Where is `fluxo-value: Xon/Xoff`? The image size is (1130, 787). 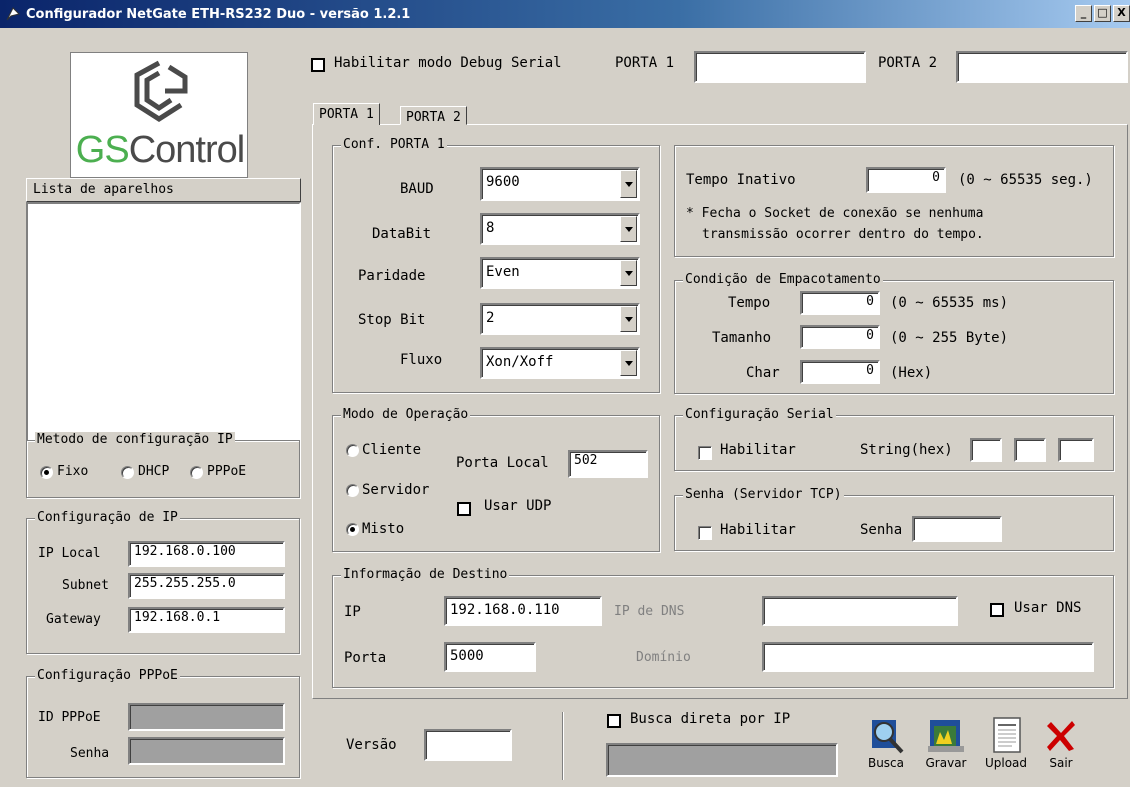 fluxo-value: Xon/Xoff is located at coordinates (520, 362).